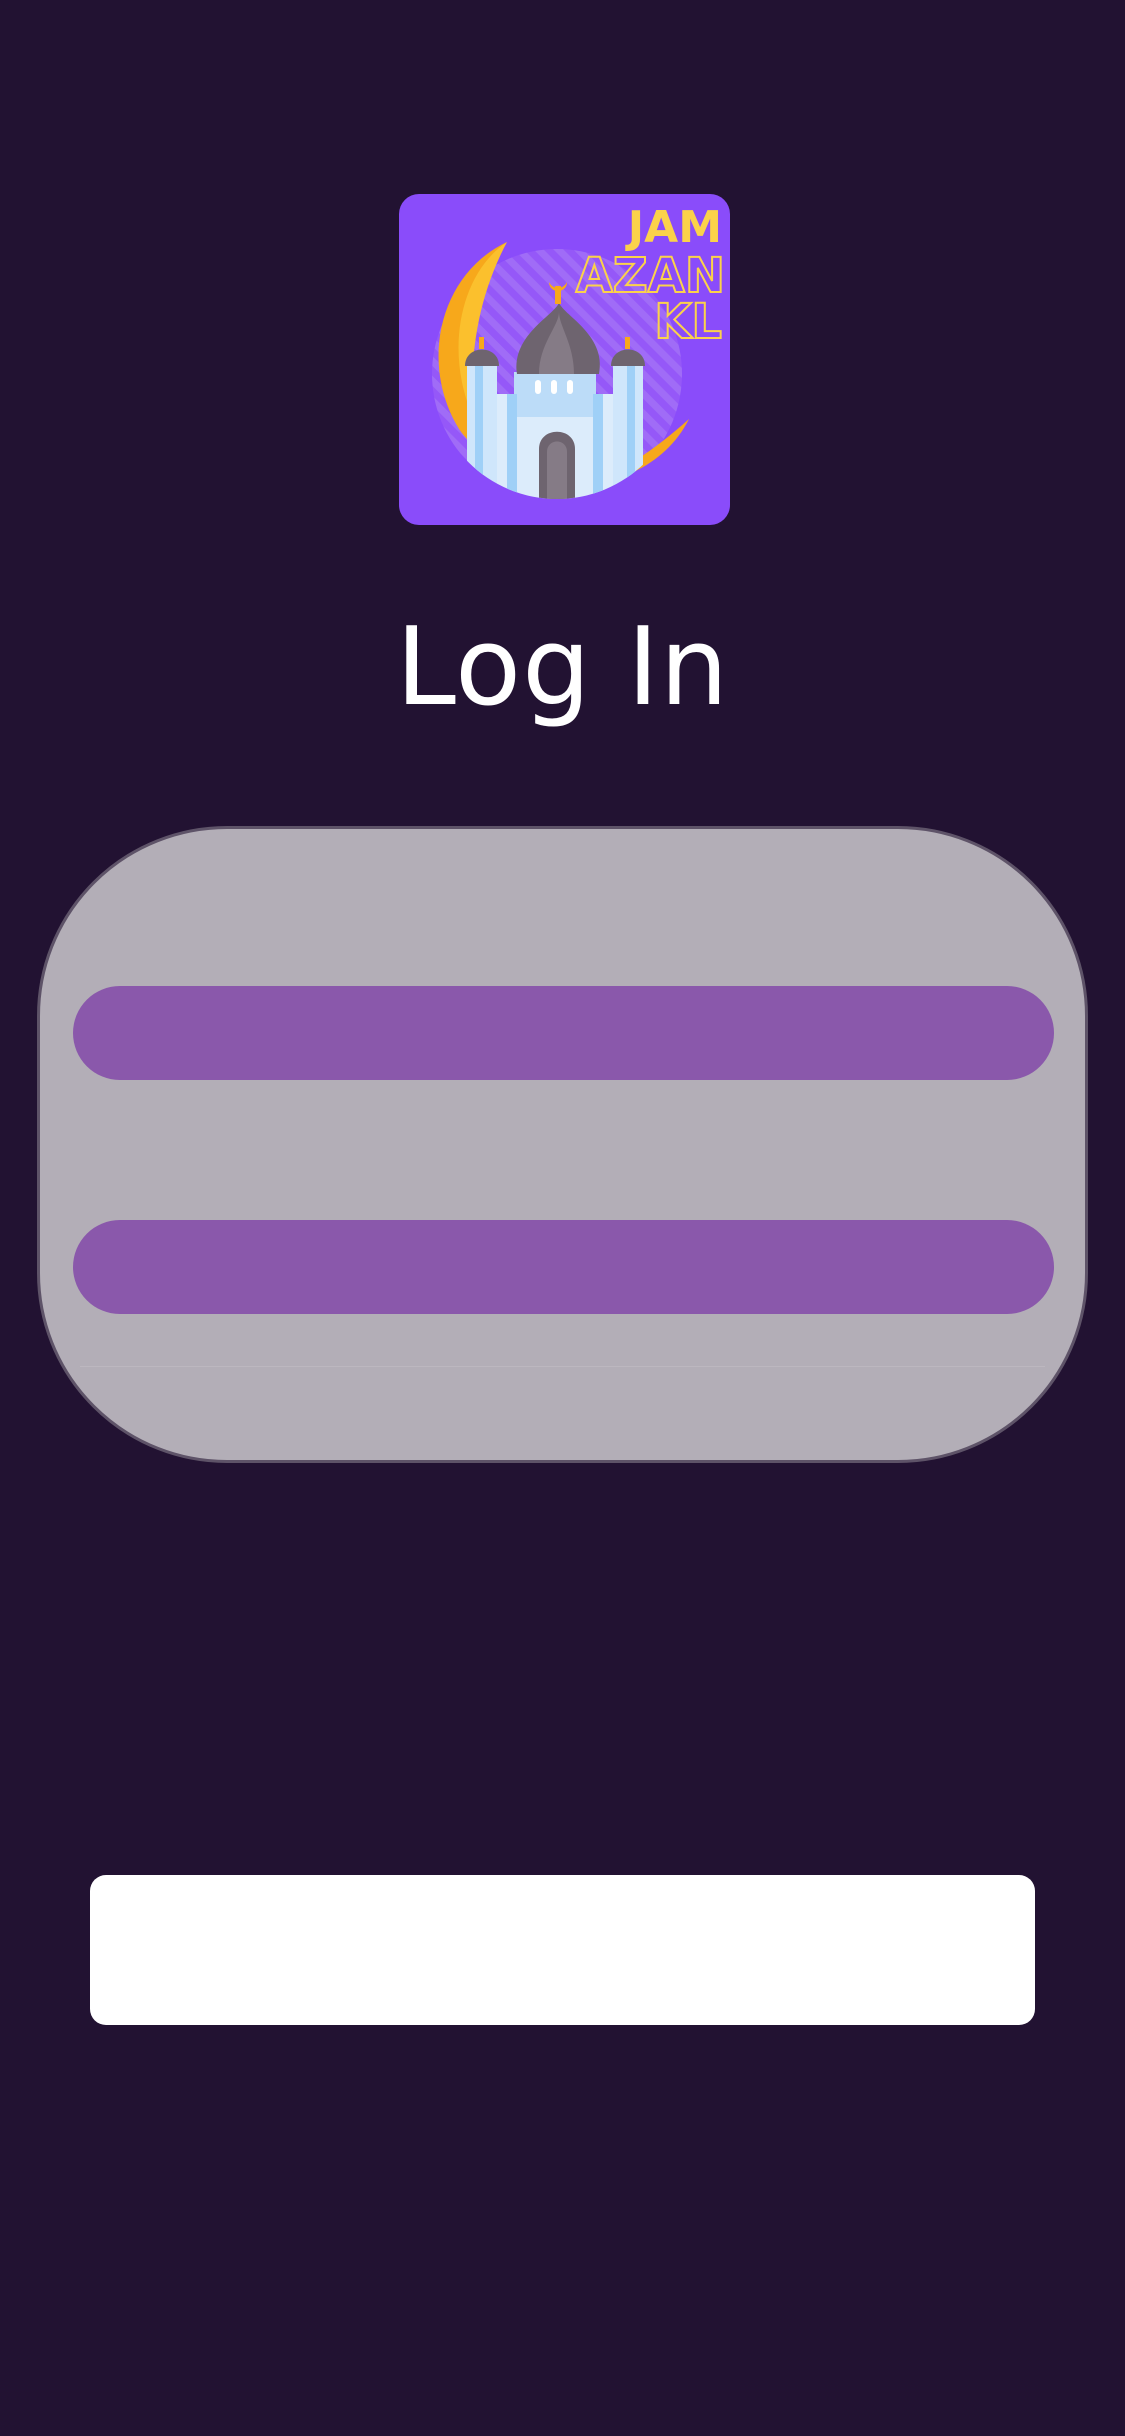 The height and width of the screenshot is (2436, 1125). I want to click on login-button, so click(562, 1950).